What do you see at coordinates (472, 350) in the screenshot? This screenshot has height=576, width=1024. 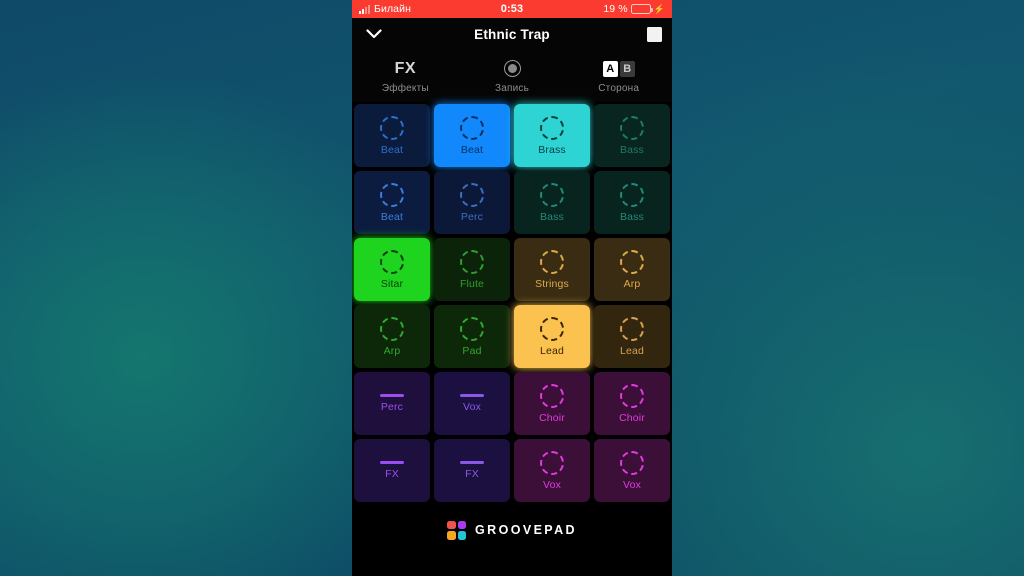 I see `pad-label: Pad` at bounding box center [472, 350].